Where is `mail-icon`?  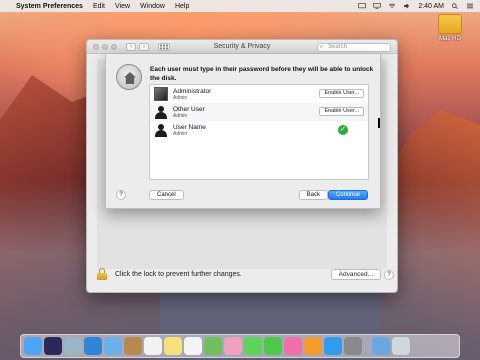 mail-icon is located at coordinates (113, 346).